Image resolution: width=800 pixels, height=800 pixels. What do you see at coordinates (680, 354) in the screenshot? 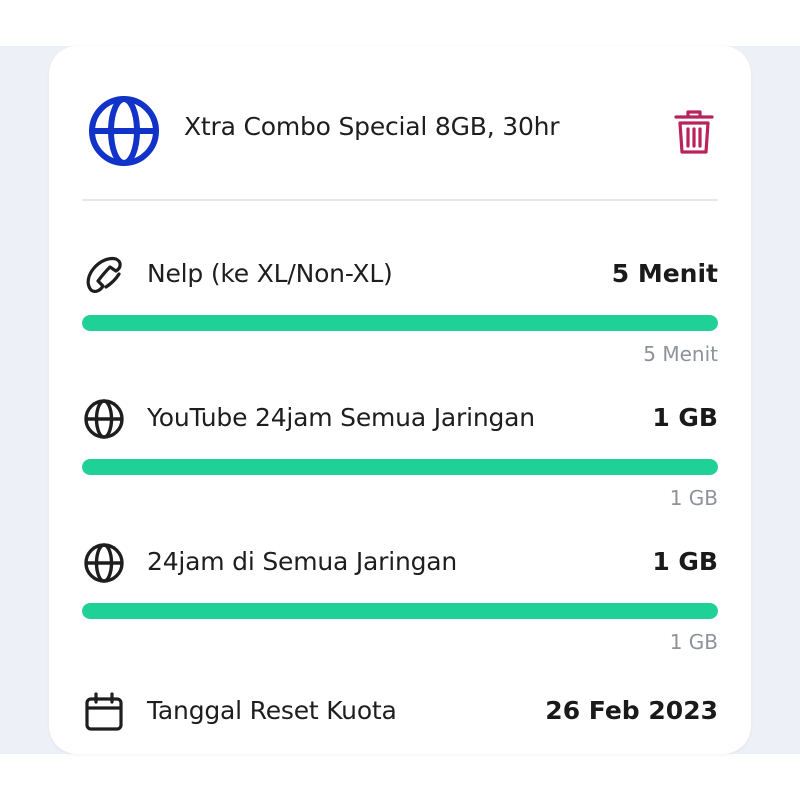
I see `quota-remaining: 5 Menit` at bounding box center [680, 354].